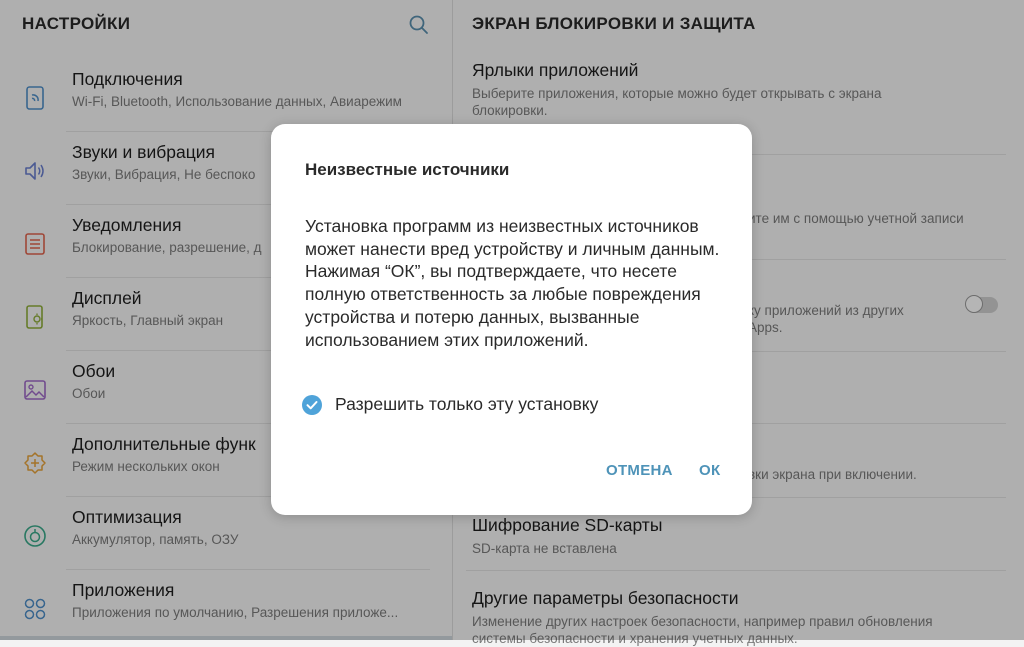  What do you see at coordinates (407, 169) in the screenshot?
I see `dialog-title: Неизвестные источники` at bounding box center [407, 169].